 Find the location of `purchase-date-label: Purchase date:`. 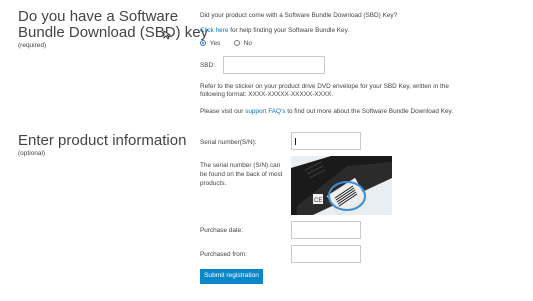

purchase-date-label: Purchase date: is located at coordinates (221, 230).